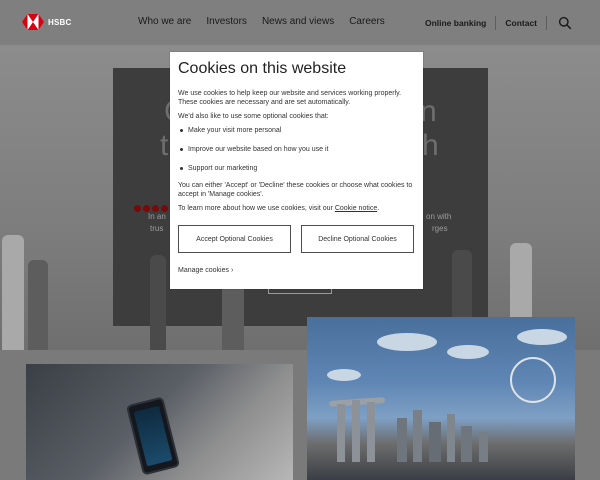 This screenshot has height=480, width=600. I want to click on manage-cookies-link: Manage cookies ›, so click(205, 270).